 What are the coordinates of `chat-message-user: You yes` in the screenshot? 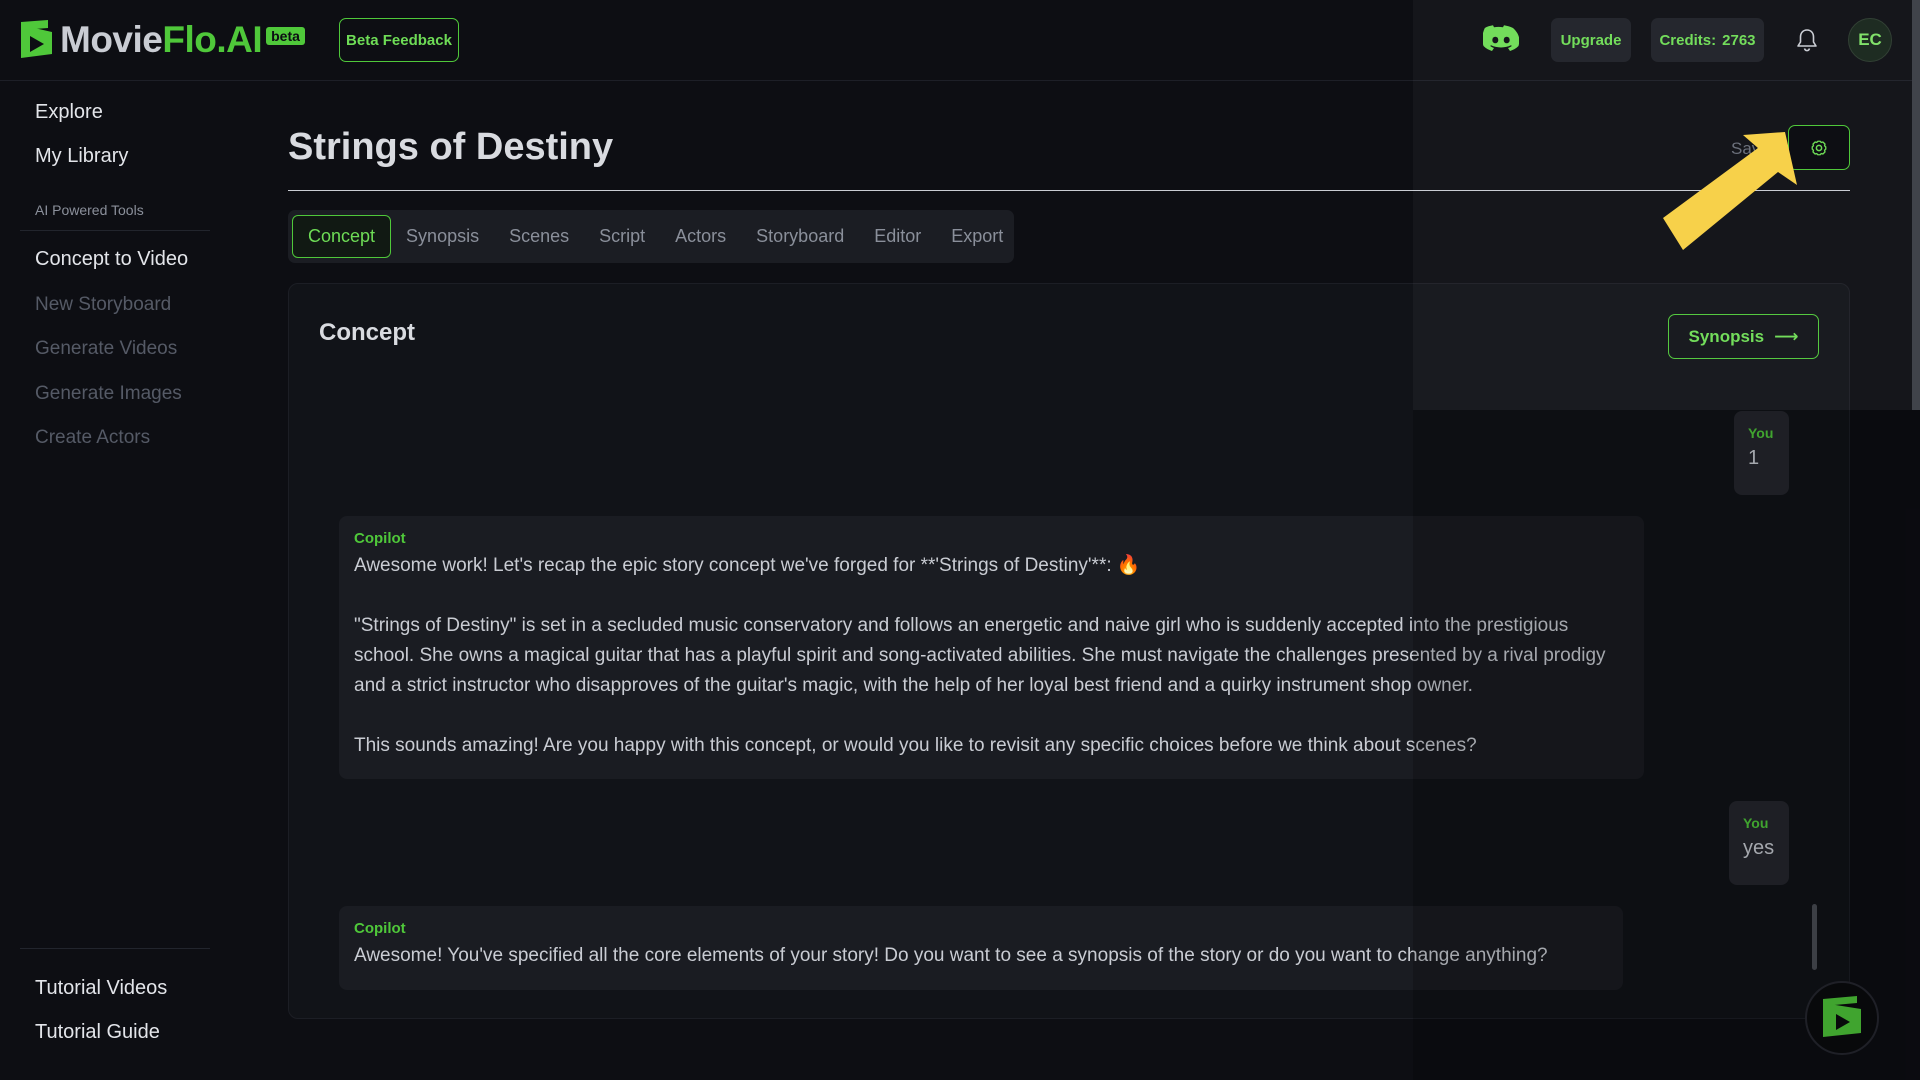 It's located at (1759, 843).